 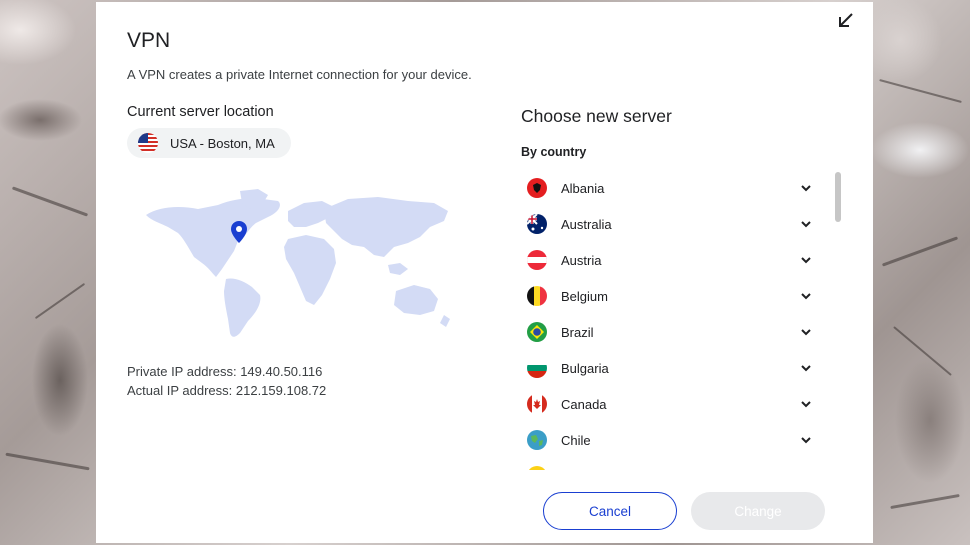 What do you see at coordinates (758, 511) in the screenshot?
I see `change-button: Change` at bounding box center [758, 511].